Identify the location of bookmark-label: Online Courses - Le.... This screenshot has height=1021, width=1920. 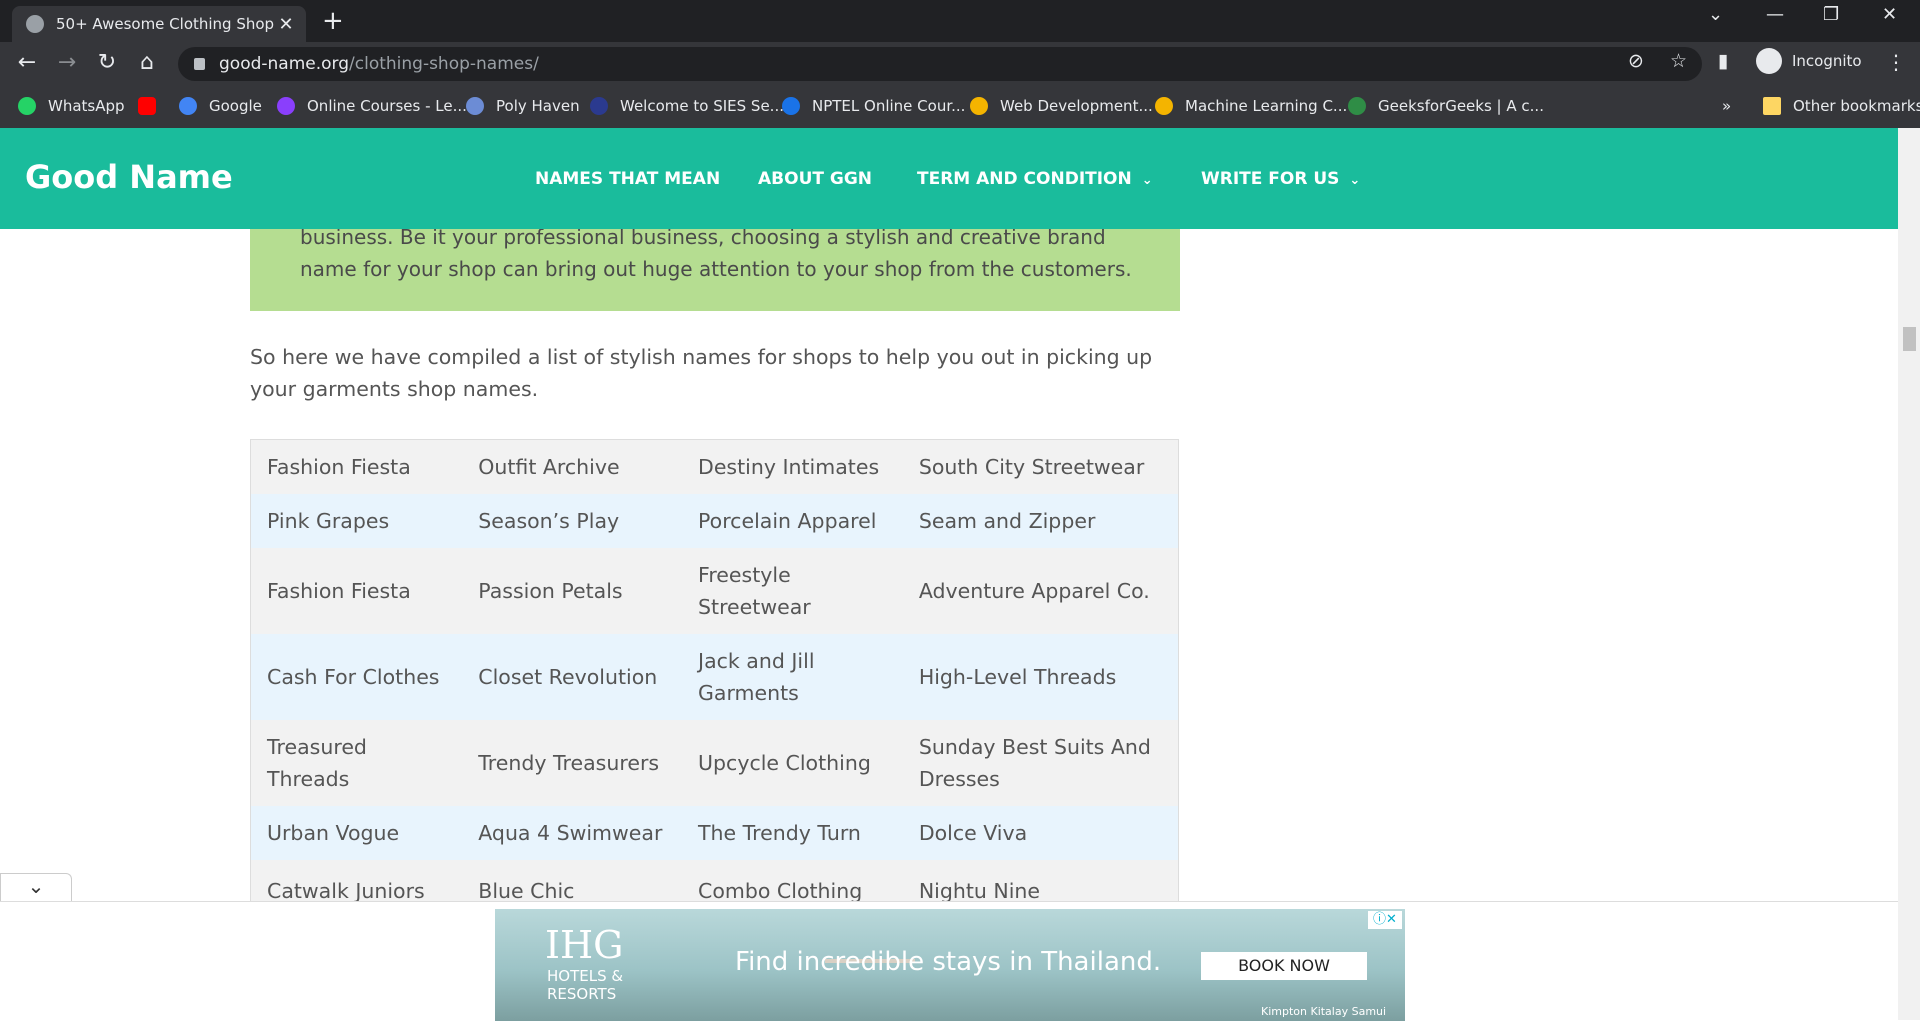
(387, 106).